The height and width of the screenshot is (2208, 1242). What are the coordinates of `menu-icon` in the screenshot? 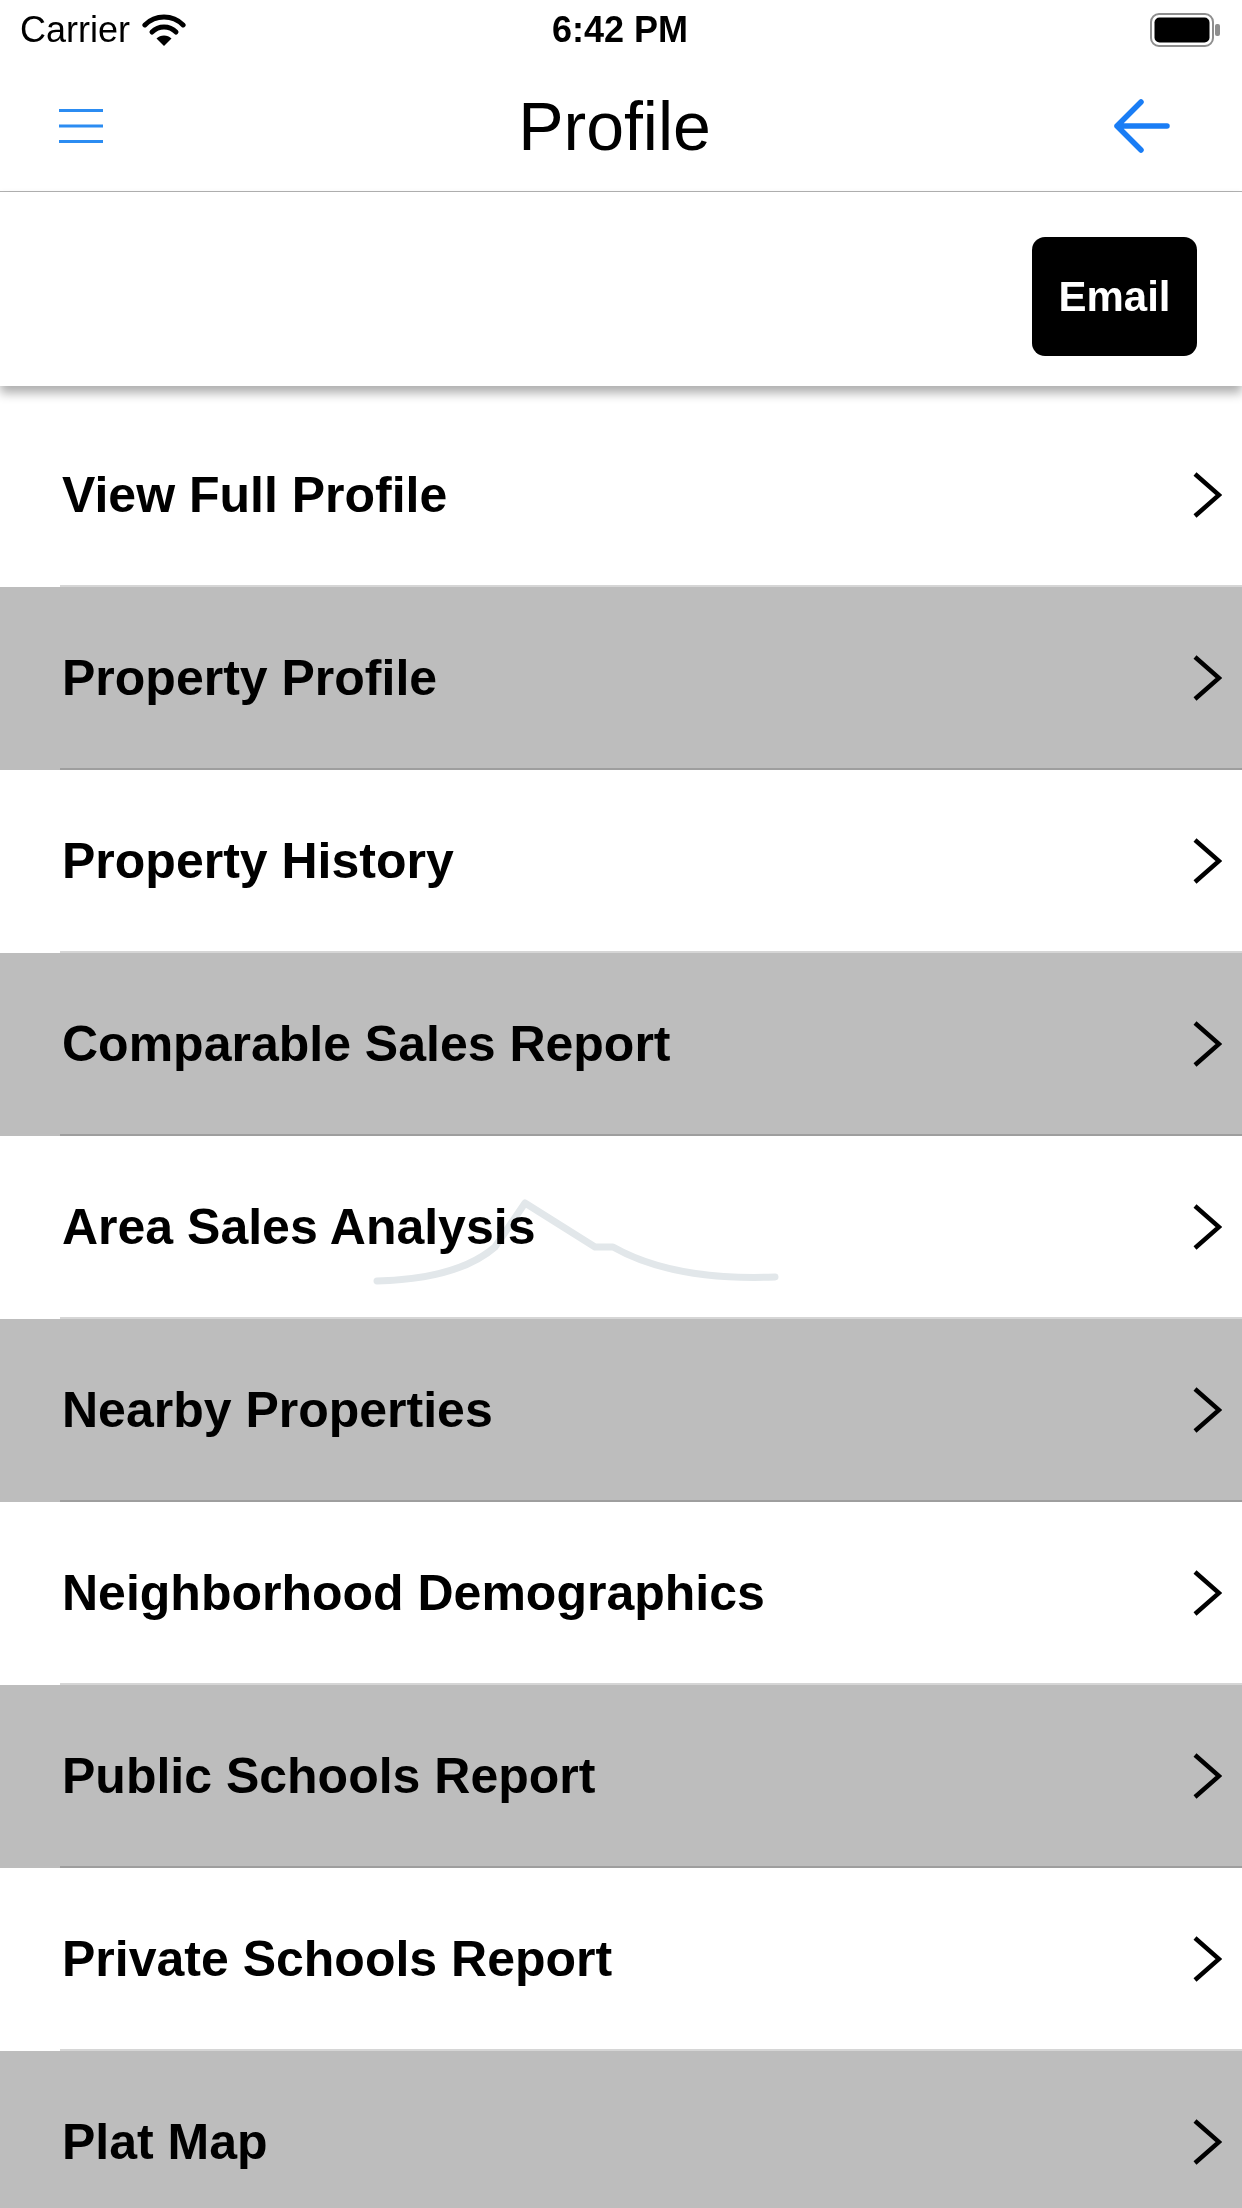 It's located at (81, 125).